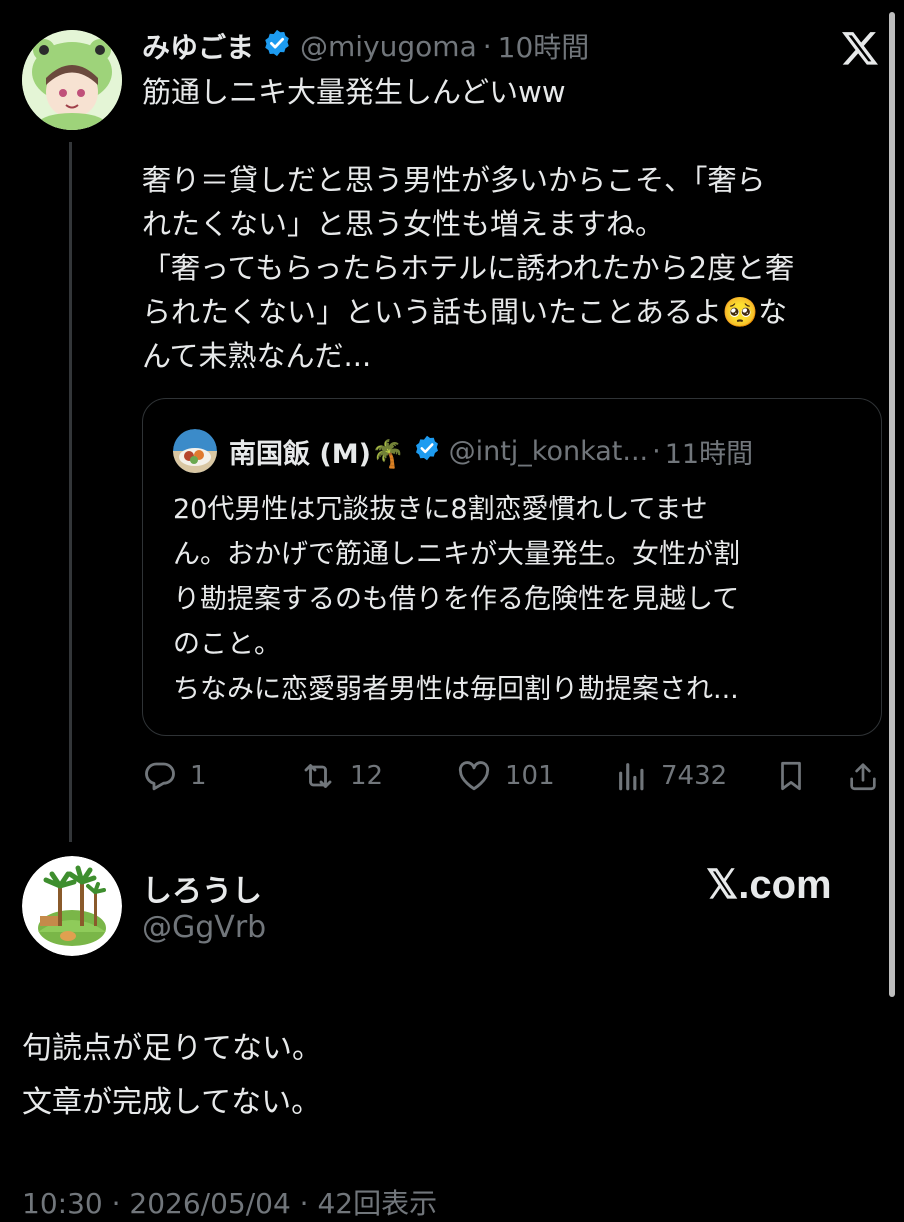 The width and height of the screenshot is (904, 1222). What do you see at coordinates (202, 888) in the screenshot?
I see `tweet2-display-name: しろうし` at bounding box center [202, 888].